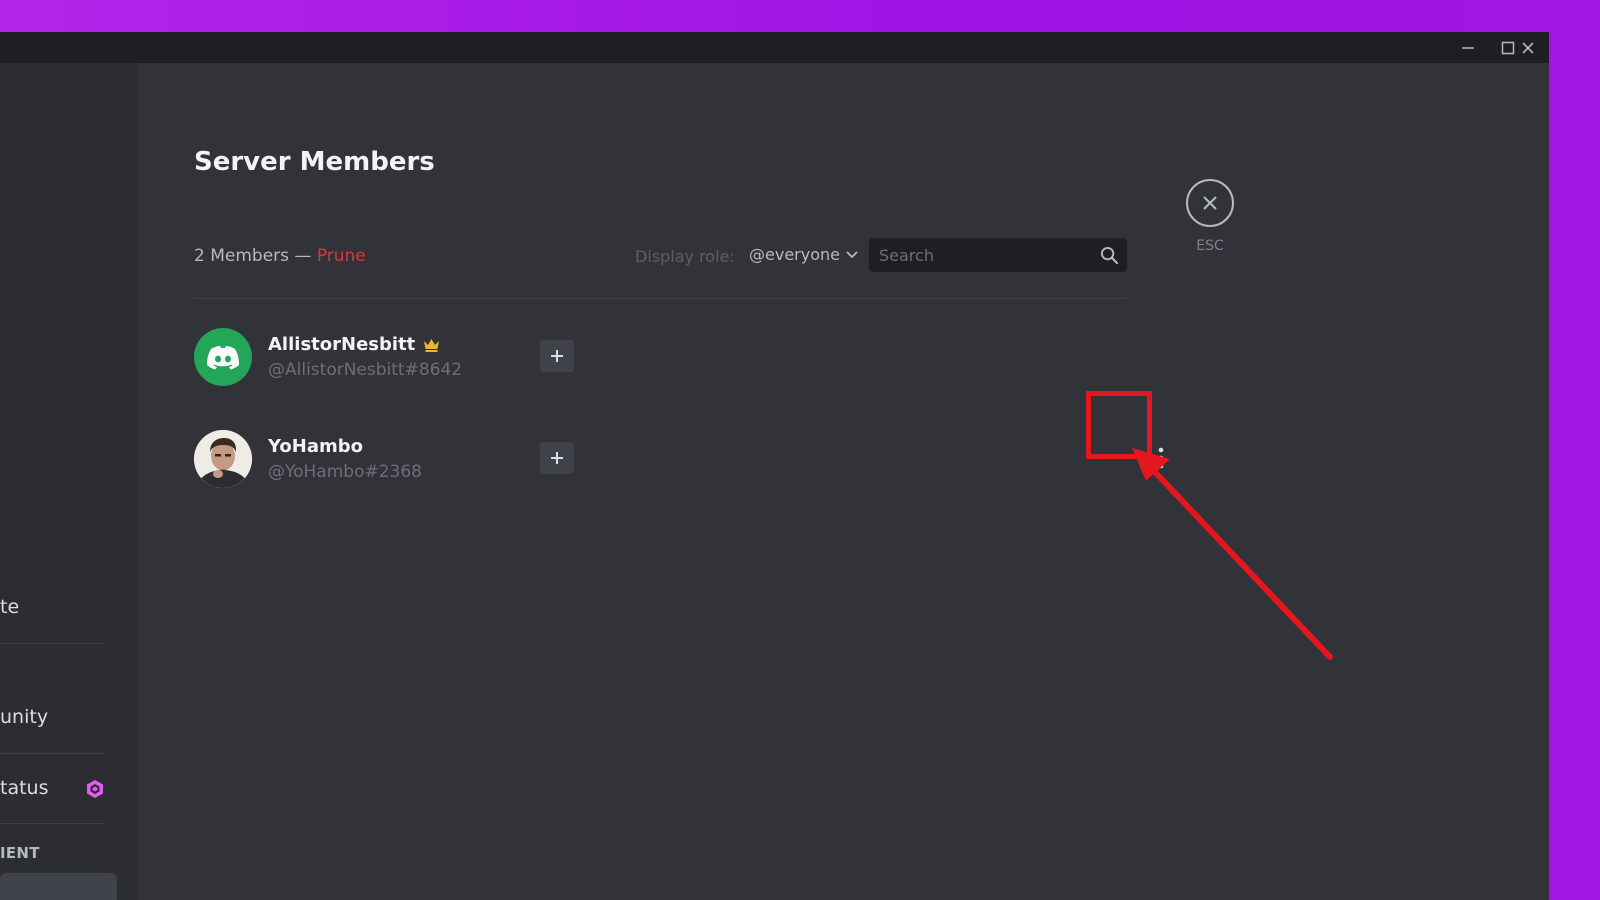  What do you see at coordinates (341, 256) in the screenshot?
I see `prune-link: Prune` at bounding box center [341, 256].